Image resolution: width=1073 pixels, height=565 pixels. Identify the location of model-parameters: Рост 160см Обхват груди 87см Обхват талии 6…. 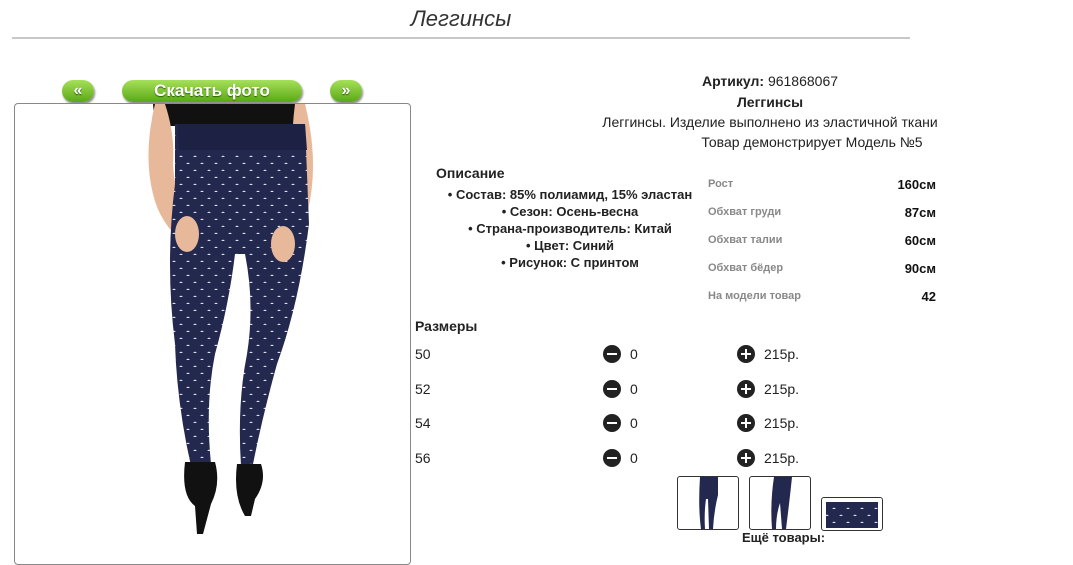
(823, 246).